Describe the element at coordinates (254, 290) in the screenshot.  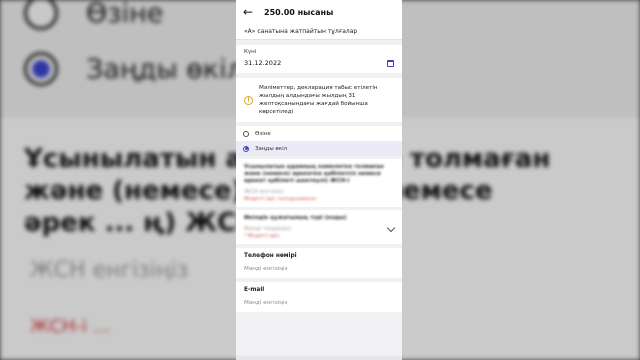
I see `email-field-label: E-mail` at that location.